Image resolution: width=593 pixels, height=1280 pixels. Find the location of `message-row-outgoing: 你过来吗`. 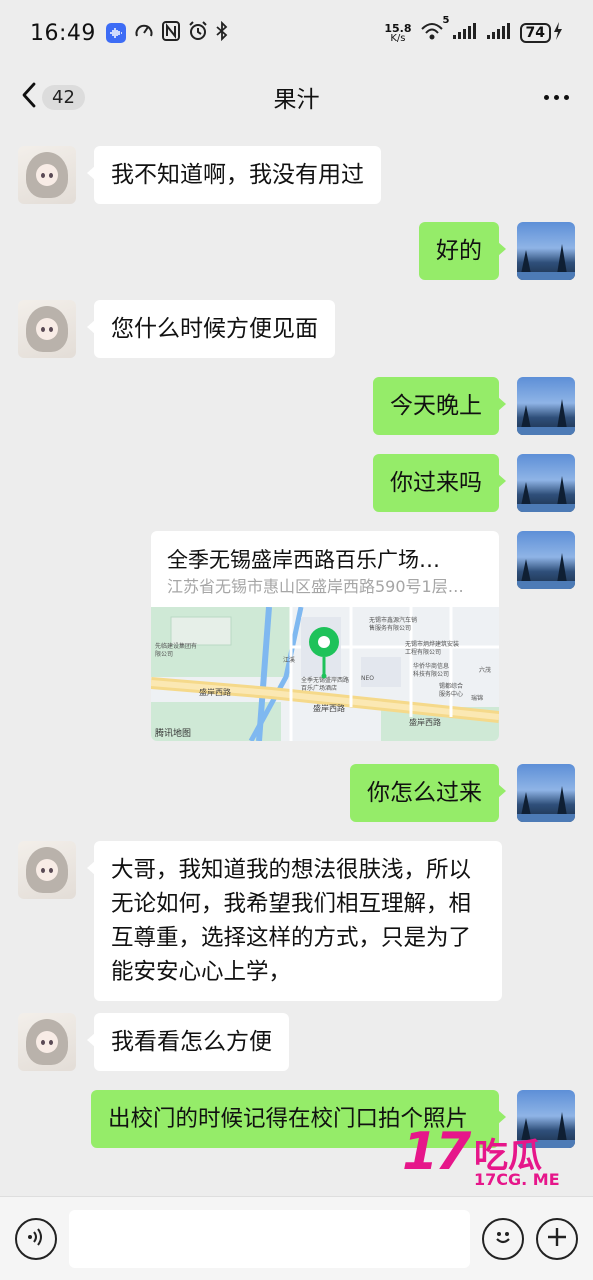

message-row-outgoing: 你过来吗 is located at coordinates (474, 483).